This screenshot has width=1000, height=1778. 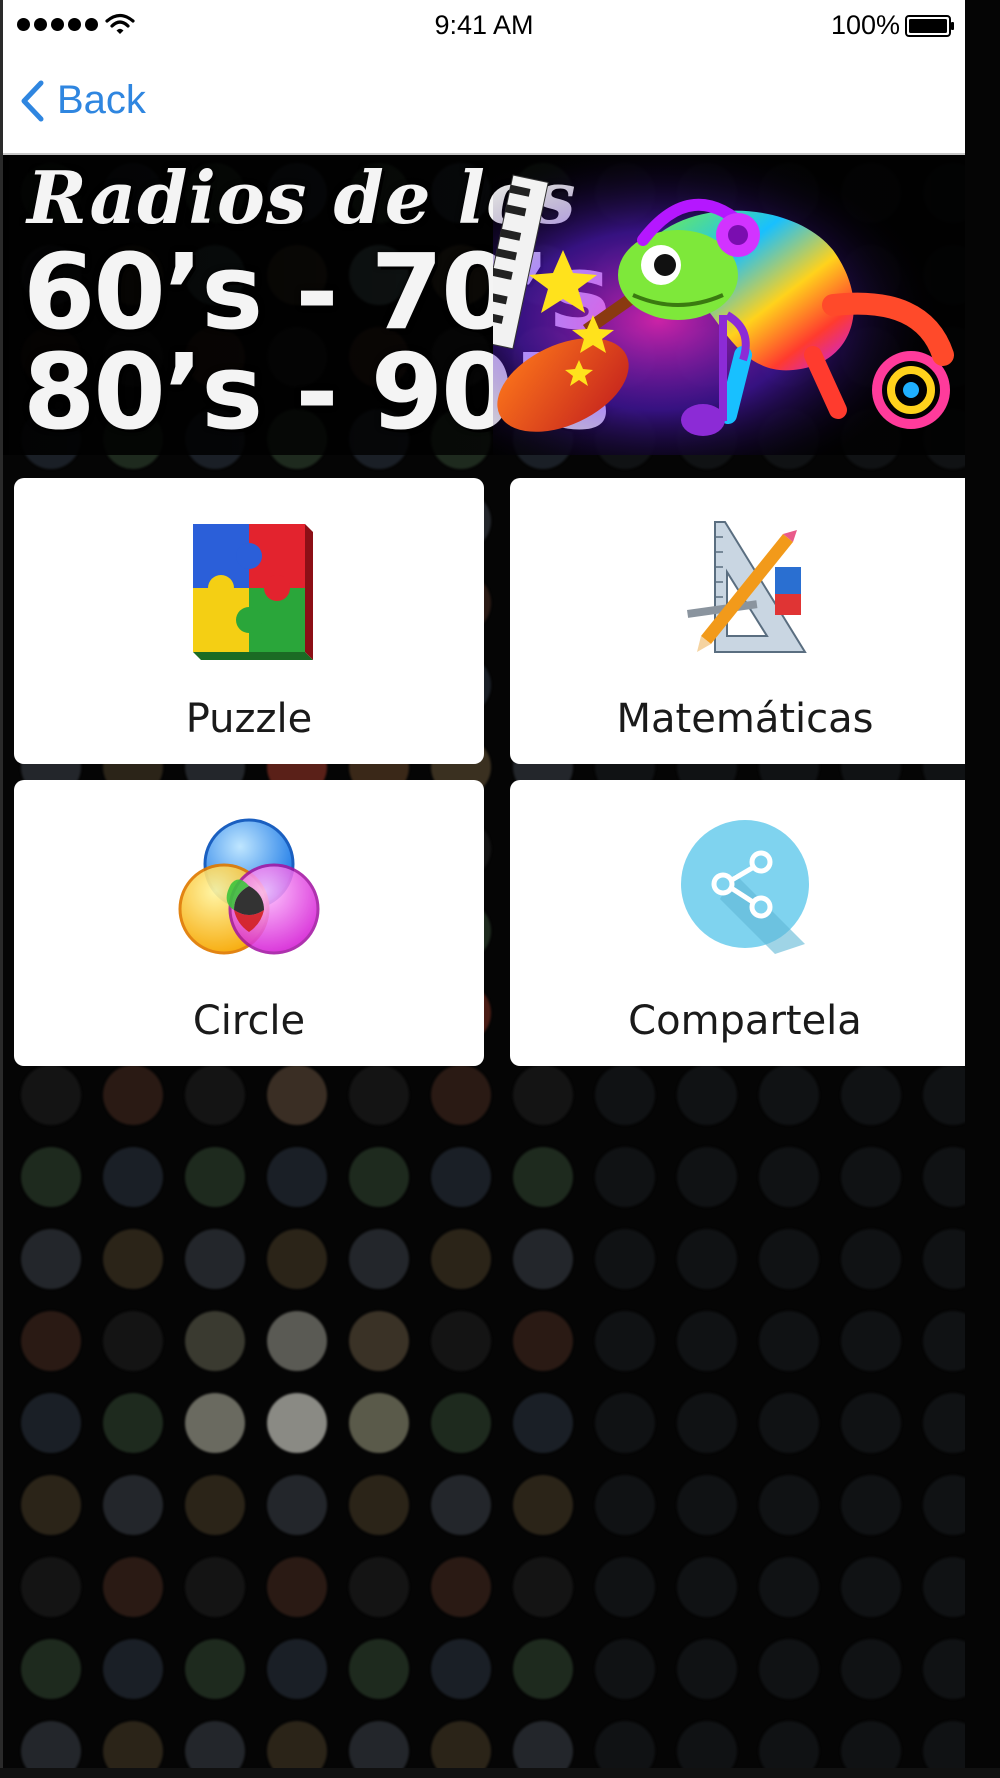 What do you see at coordinates (865, 25) in the screenshot?
I see `battery-percent: 100%` at bounding box center [865, 25].